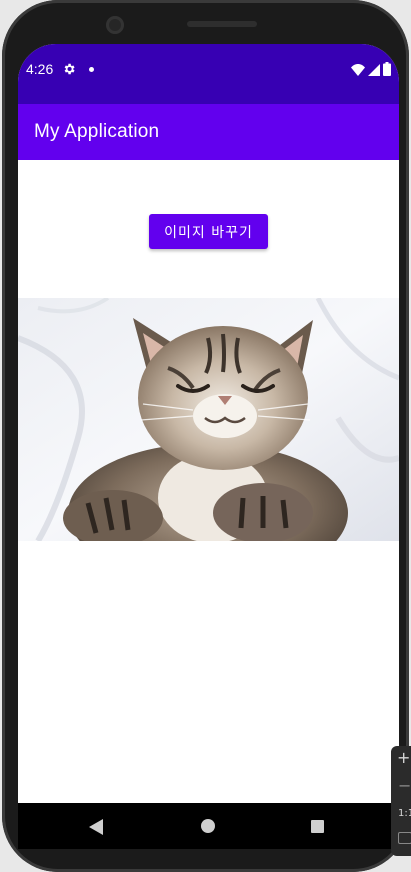  I want to click on status-time: 4:26, so click(40, 69).